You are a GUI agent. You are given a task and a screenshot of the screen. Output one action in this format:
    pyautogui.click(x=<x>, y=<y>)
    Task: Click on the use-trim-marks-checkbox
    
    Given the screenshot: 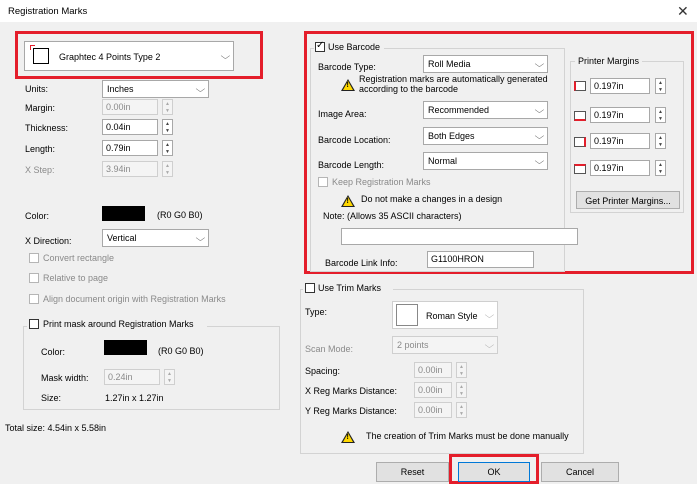 What is the action you would take?
    pyautogui.click(x=310, y=288)
    